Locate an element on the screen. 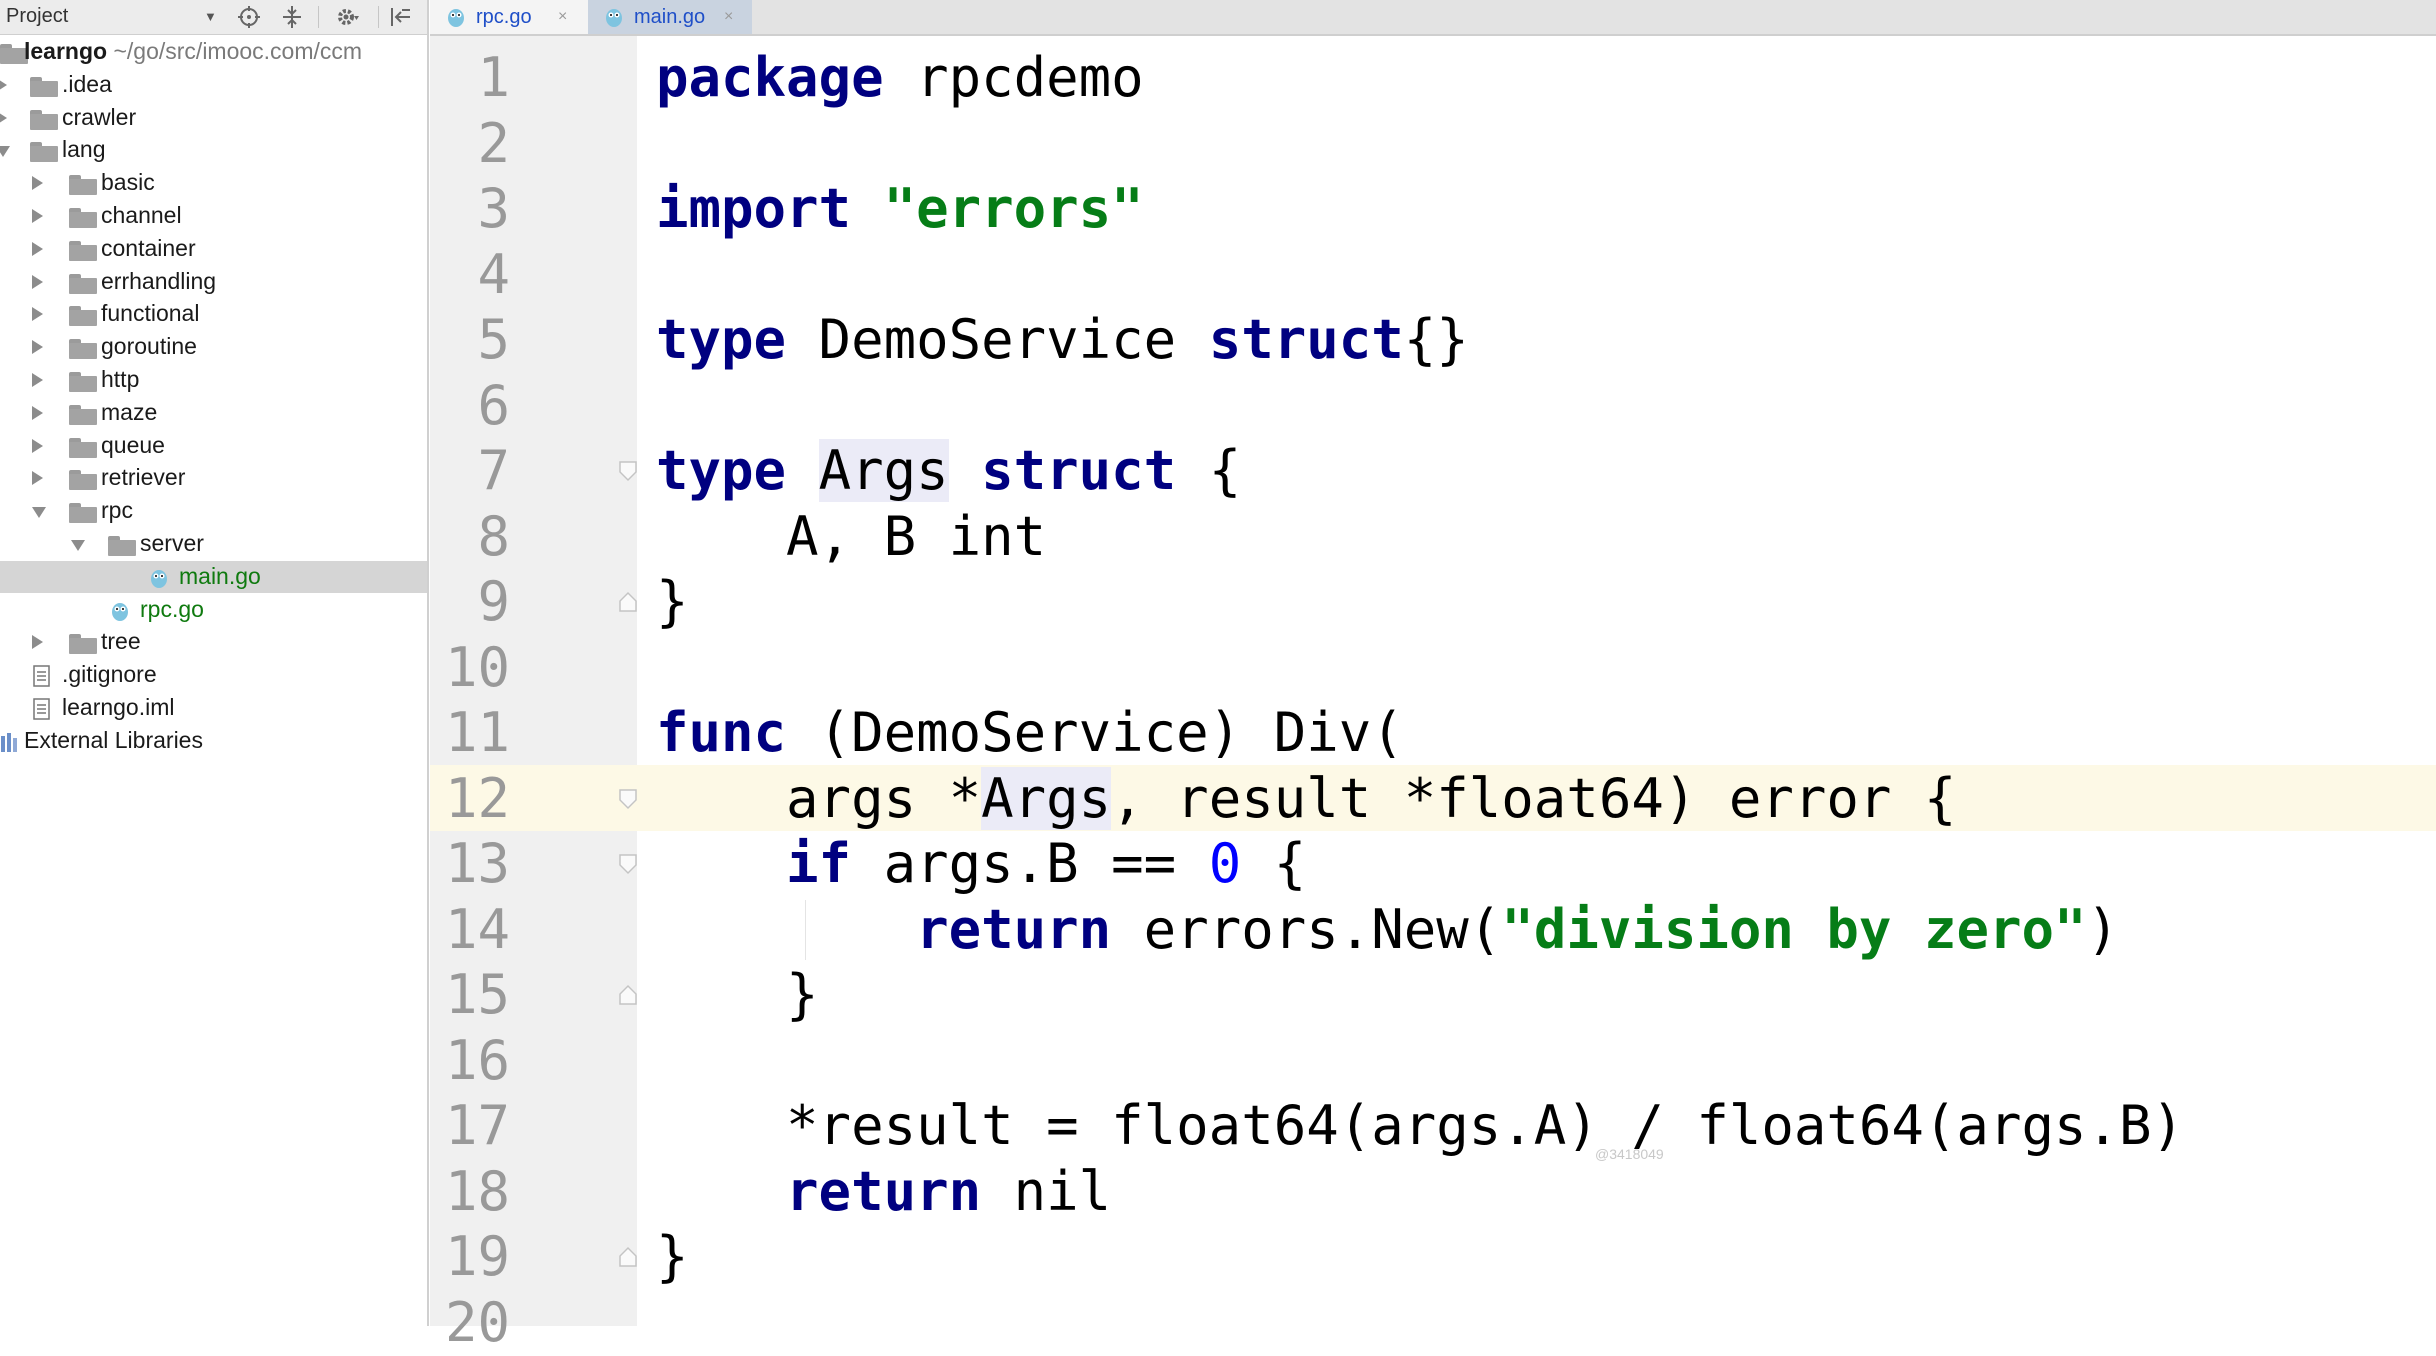  code-keyword: import is located at coordinates (754, 208).